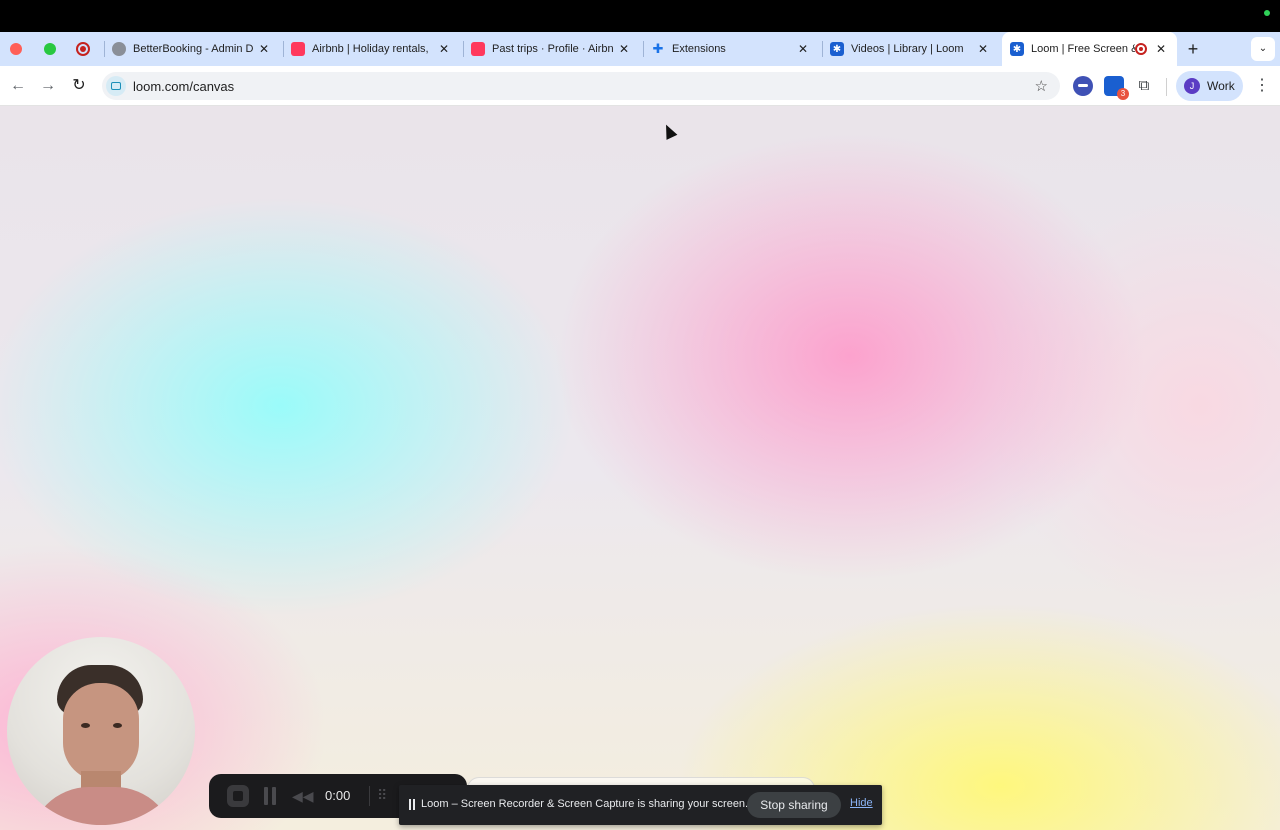 The height and width of the screenshot is (830, 1280). Describe the element at coordinates (861, 803) in the screenshot. I see `hide-link: Hide` at that location.